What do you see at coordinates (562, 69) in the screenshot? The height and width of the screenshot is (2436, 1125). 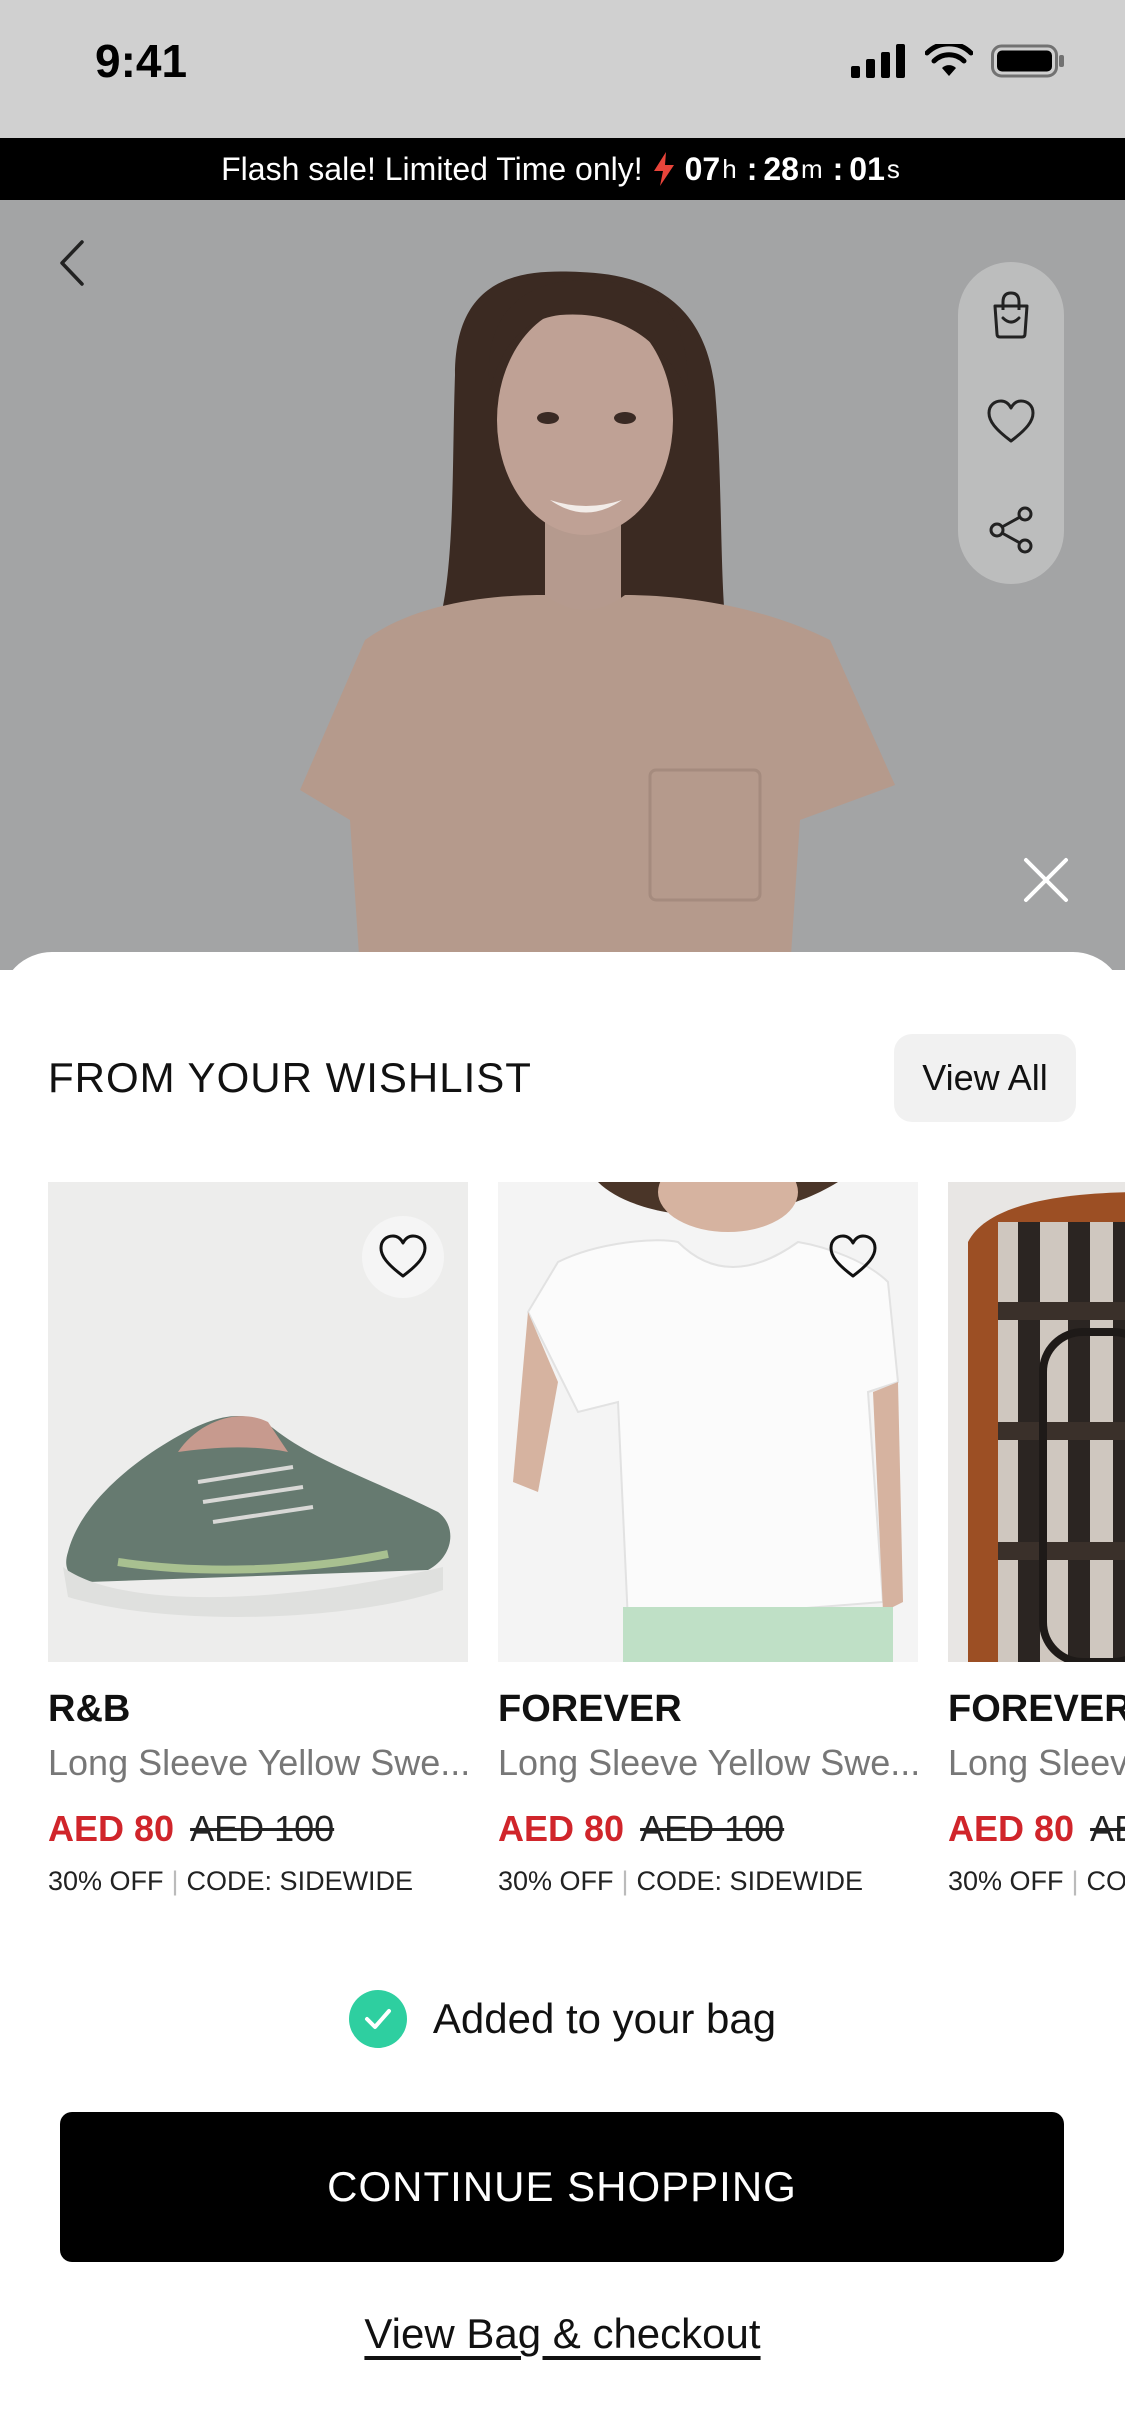 I see `status-bar: 9:41` at bounding box center [562, 69].